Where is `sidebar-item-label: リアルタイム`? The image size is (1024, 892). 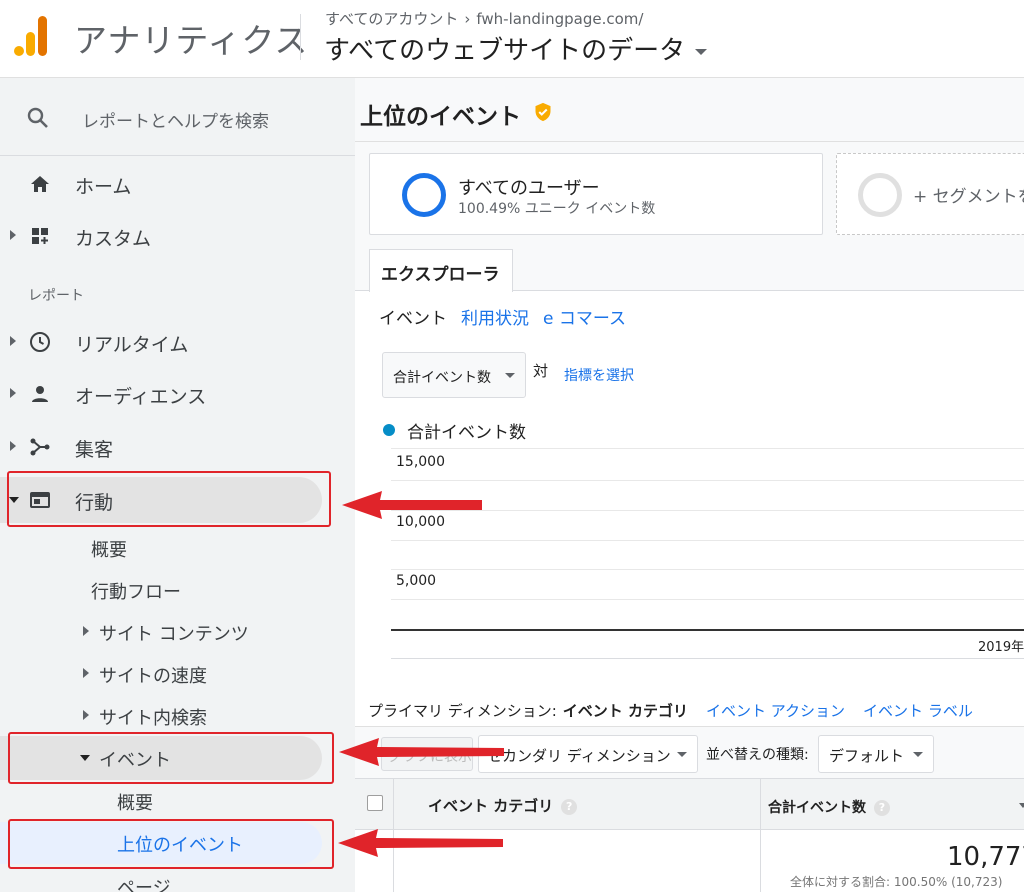
sidebar-item-label: リアルタイム is located at coordinates (132, 345).